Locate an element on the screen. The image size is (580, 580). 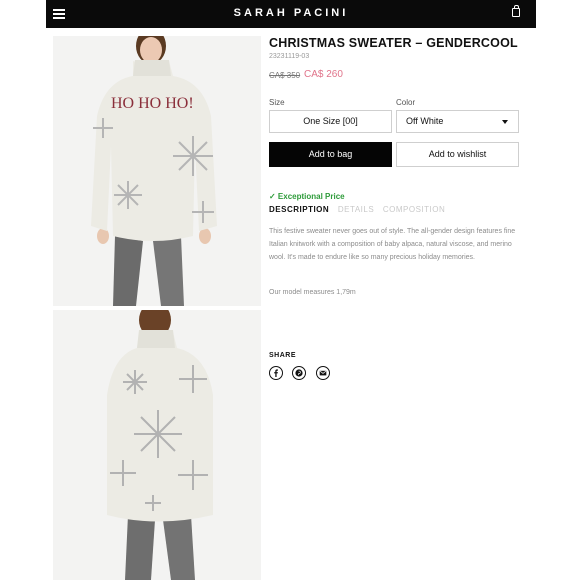
color-select: Off White is located at coordinates (457, 121).